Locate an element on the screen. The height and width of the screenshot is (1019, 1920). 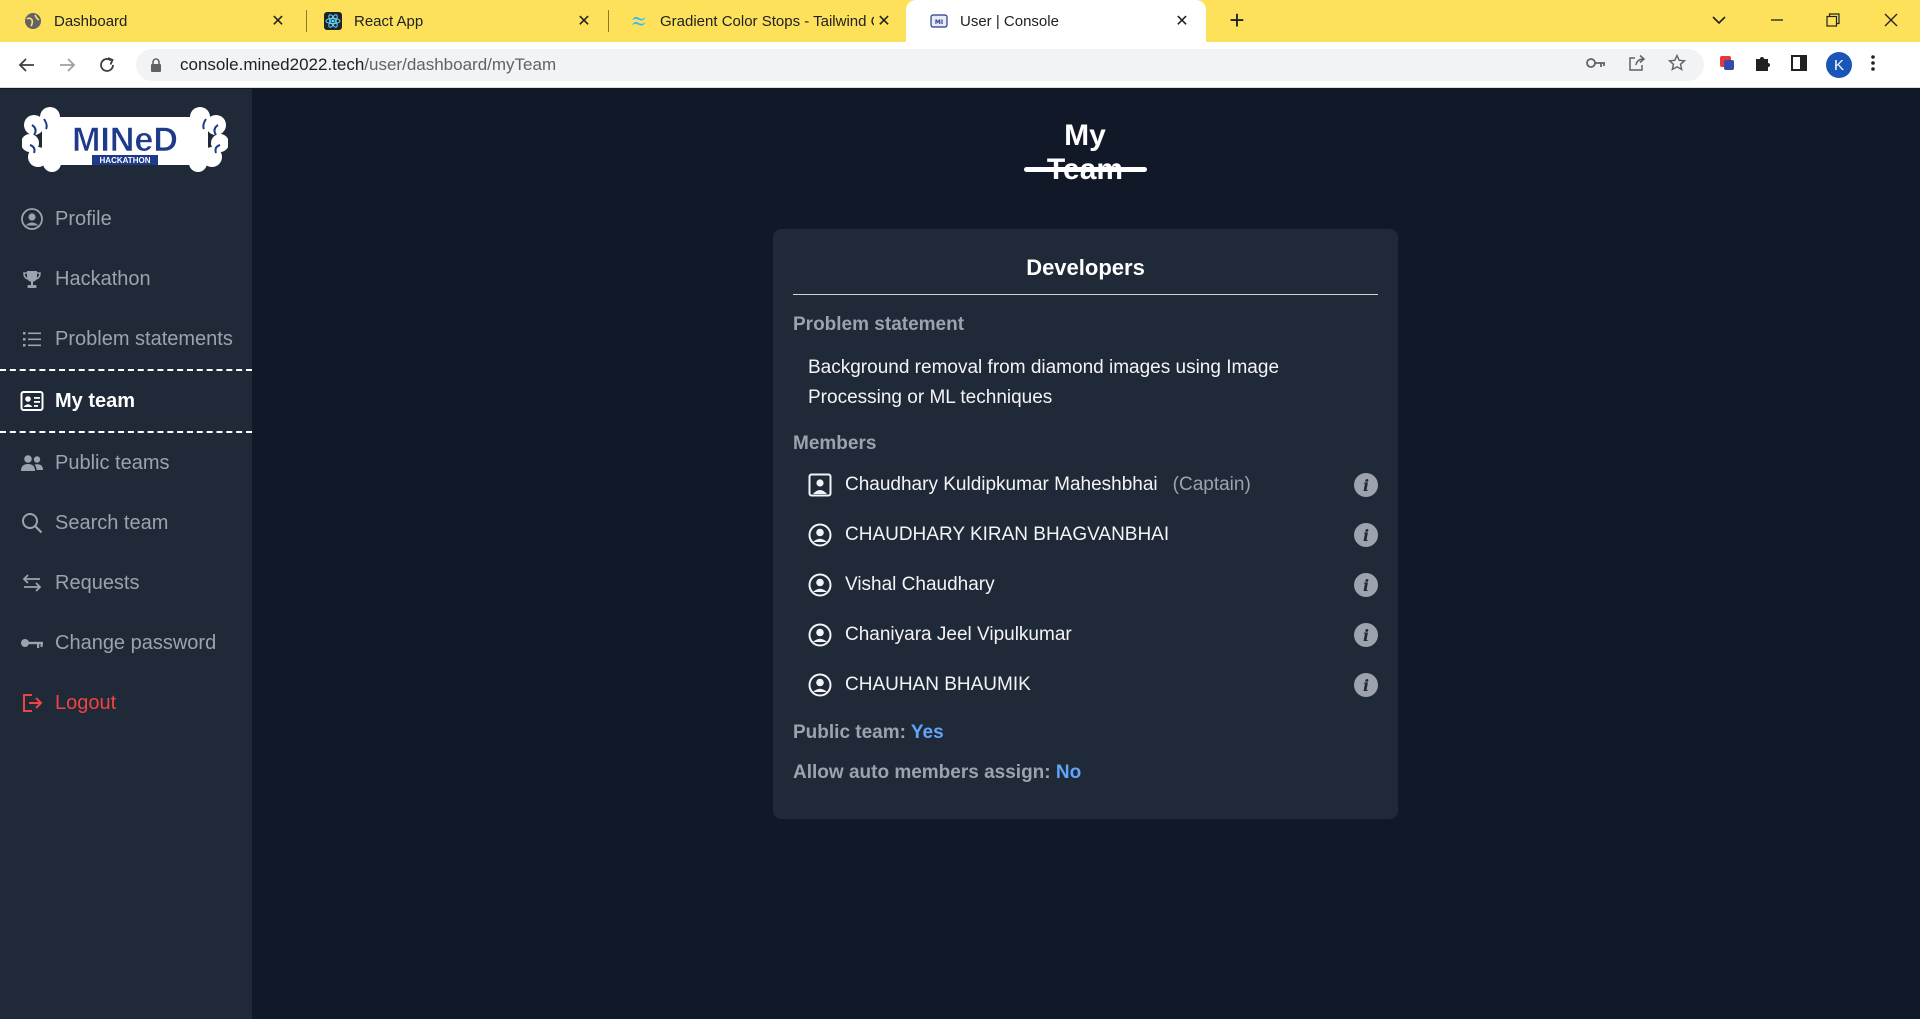
browser-tab-user-console: MI User | Console ✕ is located at coordinates (1056, 21).